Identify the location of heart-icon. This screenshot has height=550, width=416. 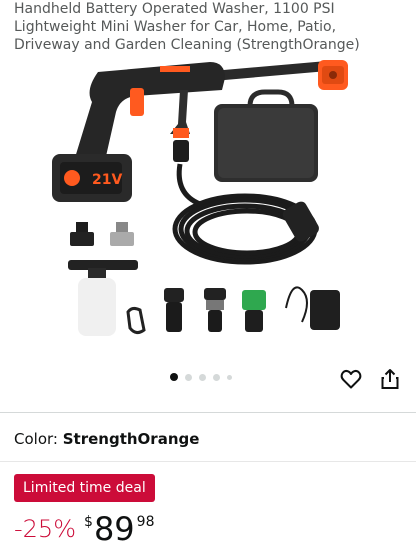
(351, 379).